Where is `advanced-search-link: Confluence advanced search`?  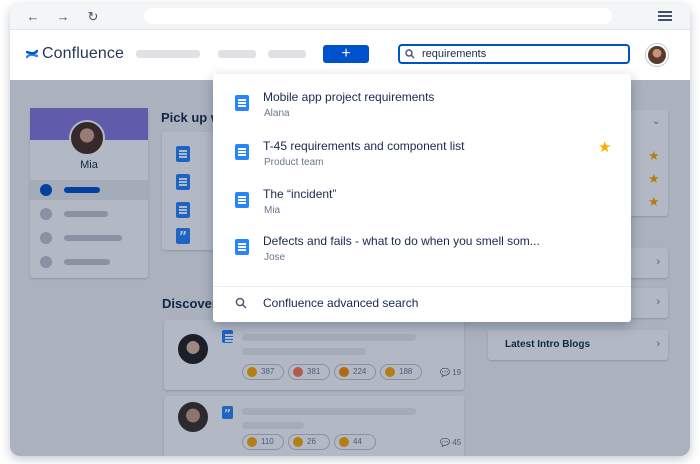
advanced-search-link: Confluence advanced search is located at coordinates (422, 304).